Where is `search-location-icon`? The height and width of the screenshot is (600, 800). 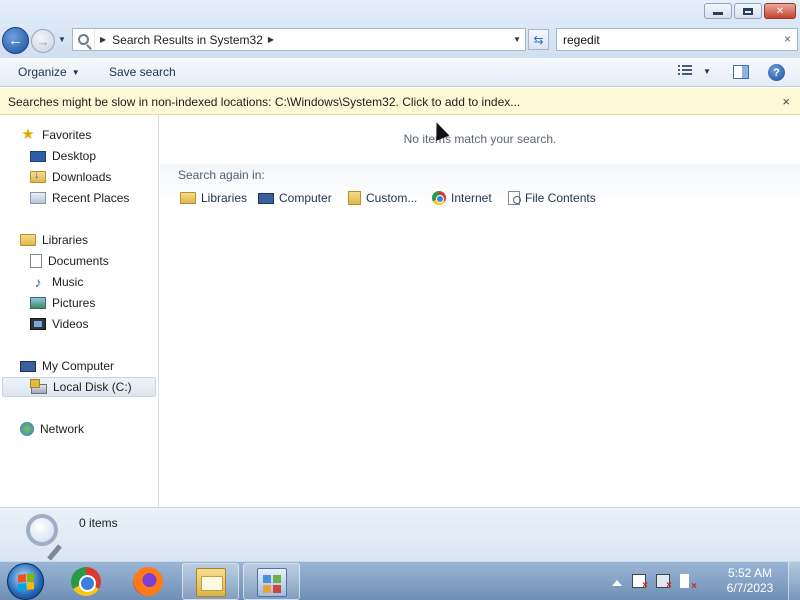 search-location-icon is located at coordinates (84, 39).